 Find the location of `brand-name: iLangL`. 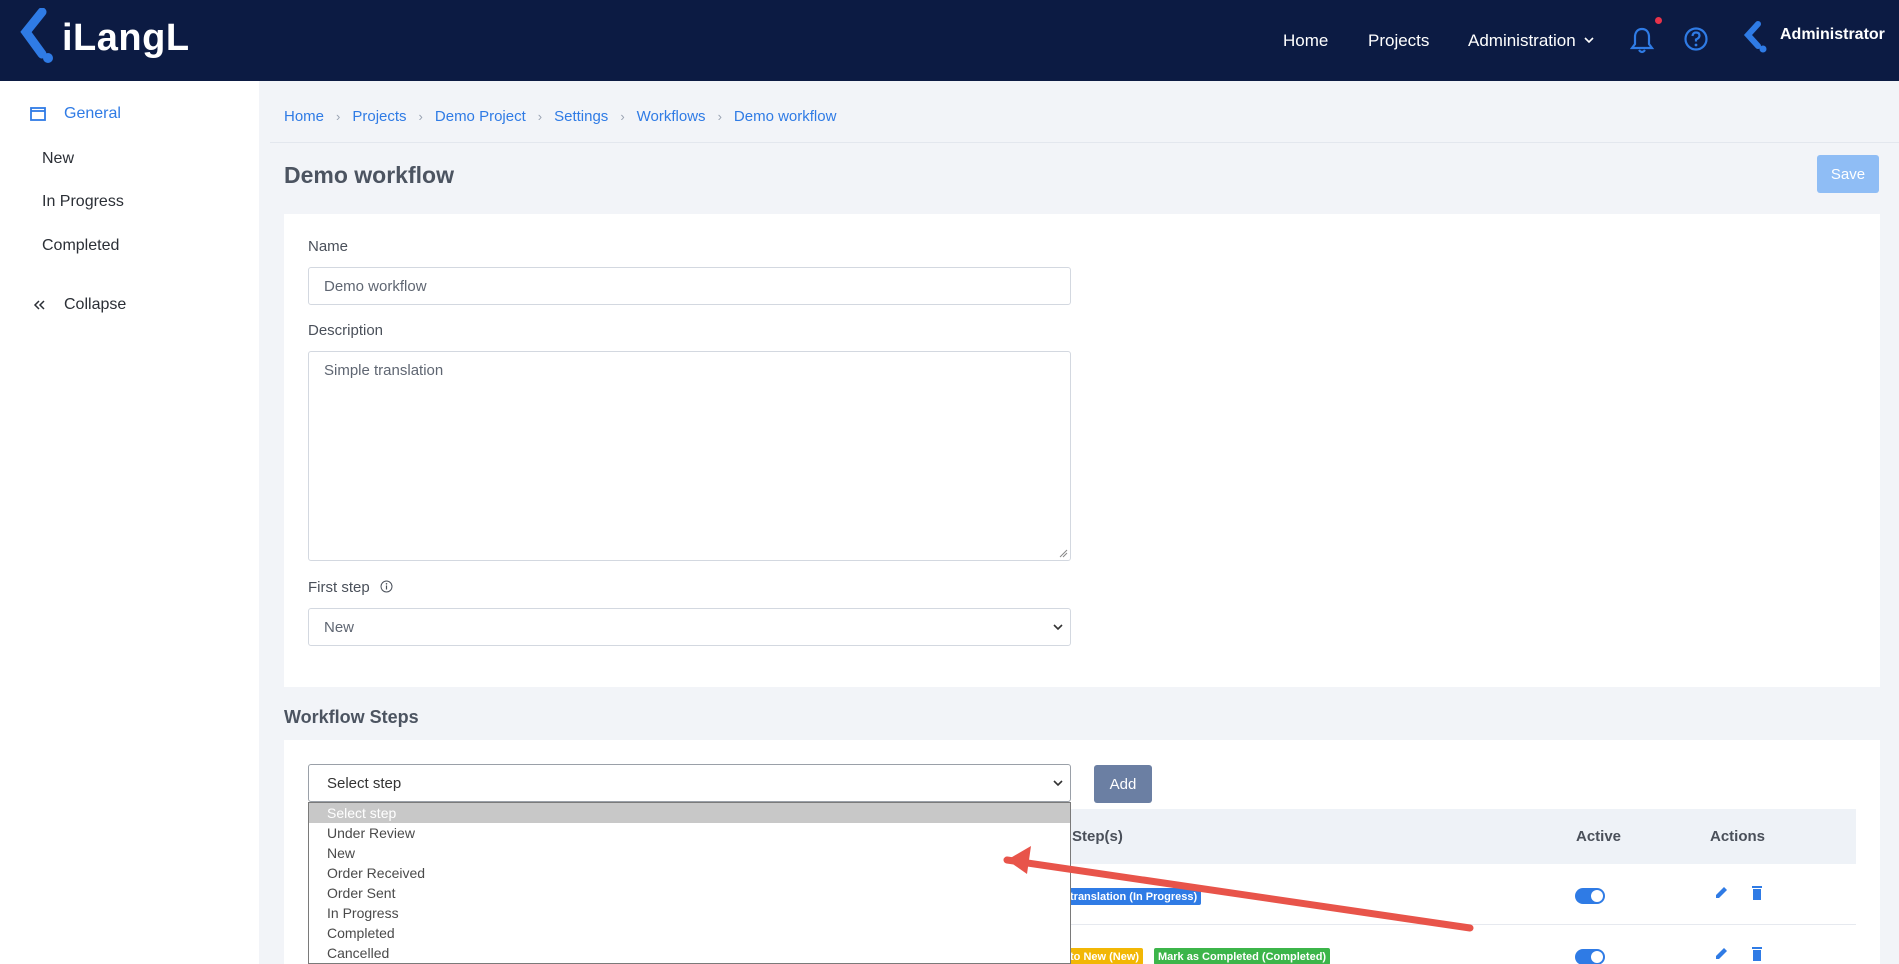

brand-name: iLangL is located at coordinates (126, 37).